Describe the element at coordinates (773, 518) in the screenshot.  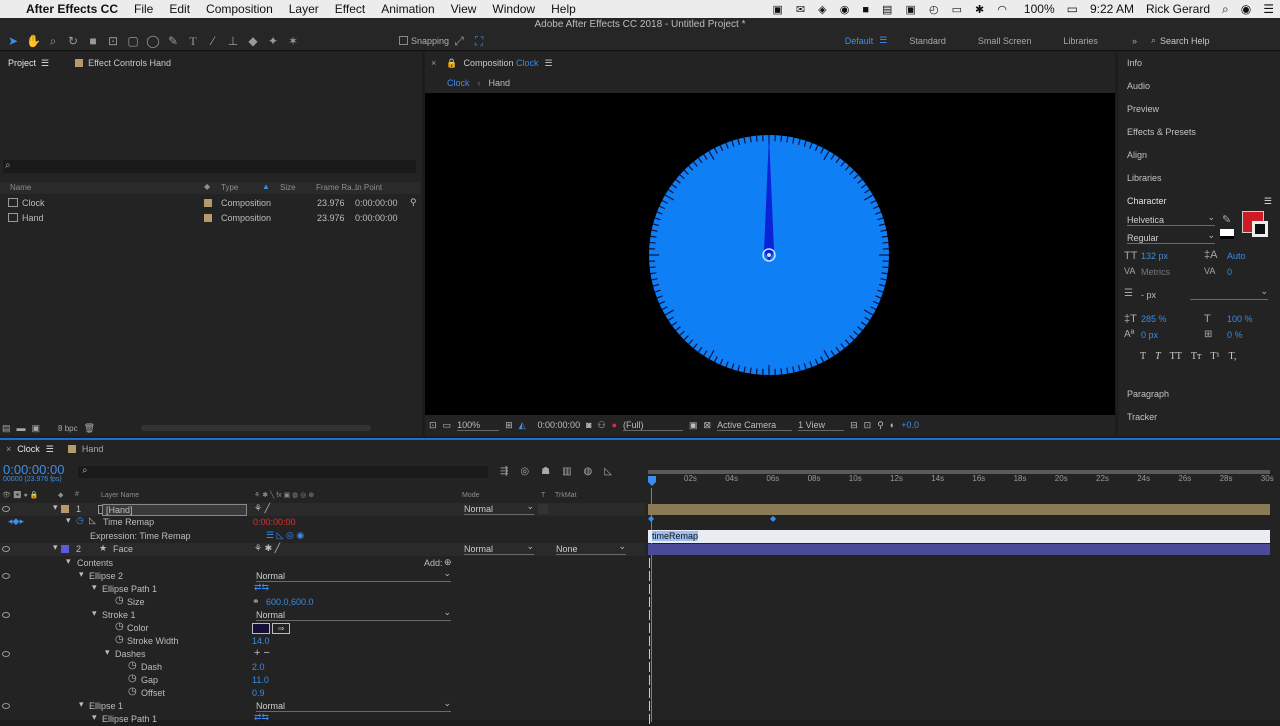
I see `keyframe-icon: ◆` at that location.